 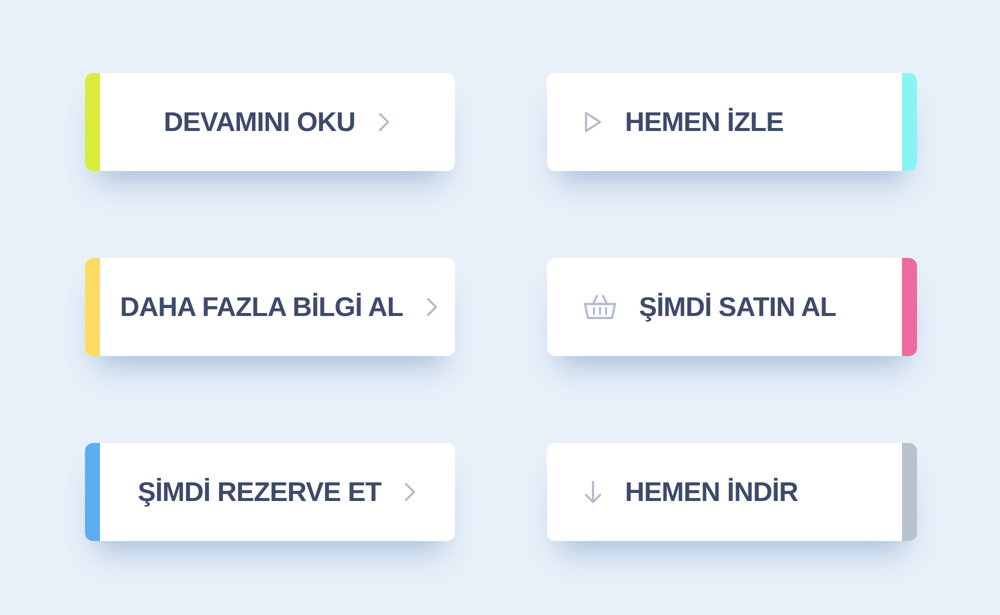 What do you see at coordinates (732, 492) in the screenshot?
I see `call-to-action-button: HEMEN İNDİR` at bounding box center [732, 492].